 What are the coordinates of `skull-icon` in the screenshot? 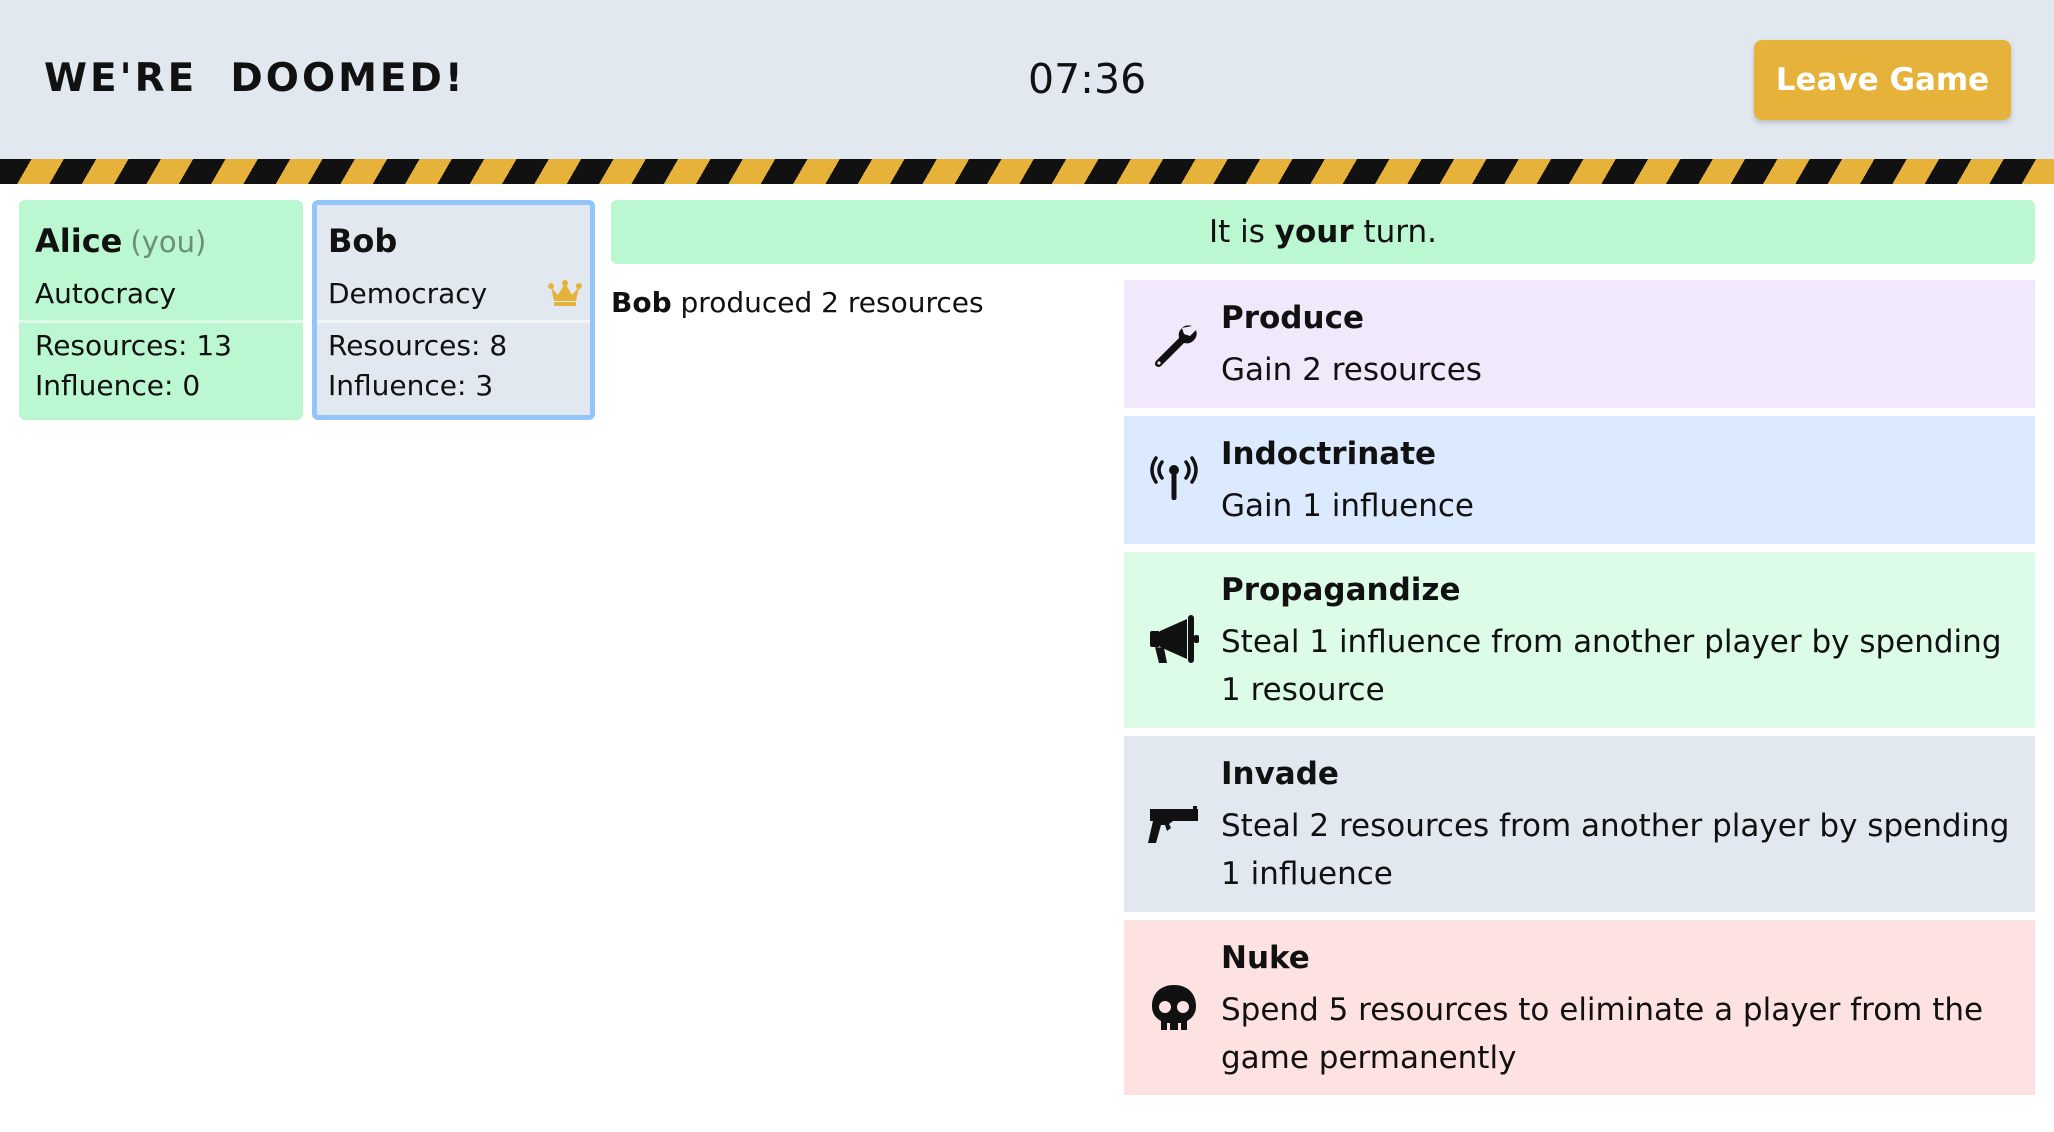 It's located at (1174, 1008).